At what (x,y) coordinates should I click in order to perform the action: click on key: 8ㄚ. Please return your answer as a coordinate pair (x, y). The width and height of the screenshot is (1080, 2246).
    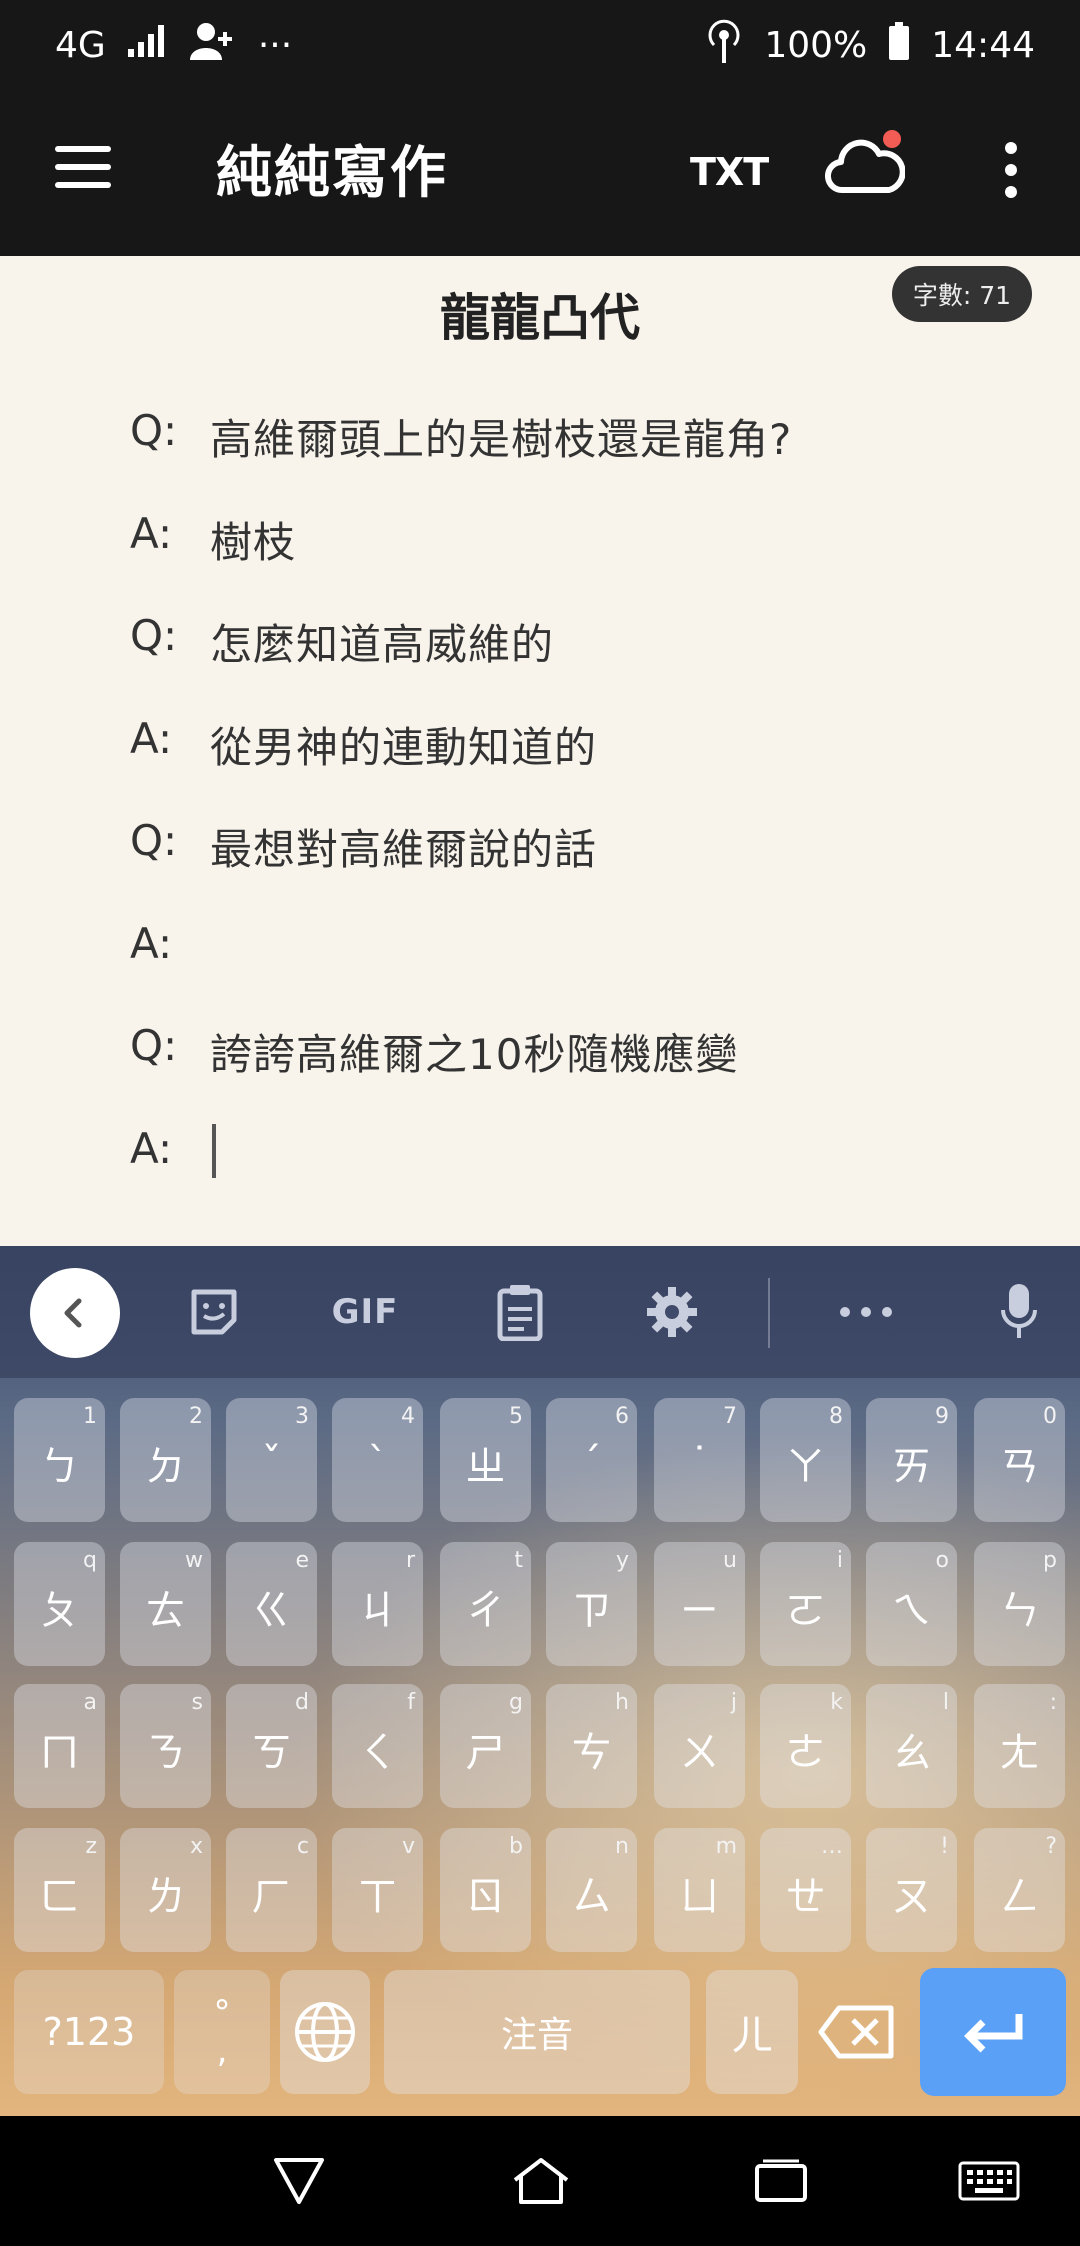
    Looking at the image, I should click on (805, 1460).